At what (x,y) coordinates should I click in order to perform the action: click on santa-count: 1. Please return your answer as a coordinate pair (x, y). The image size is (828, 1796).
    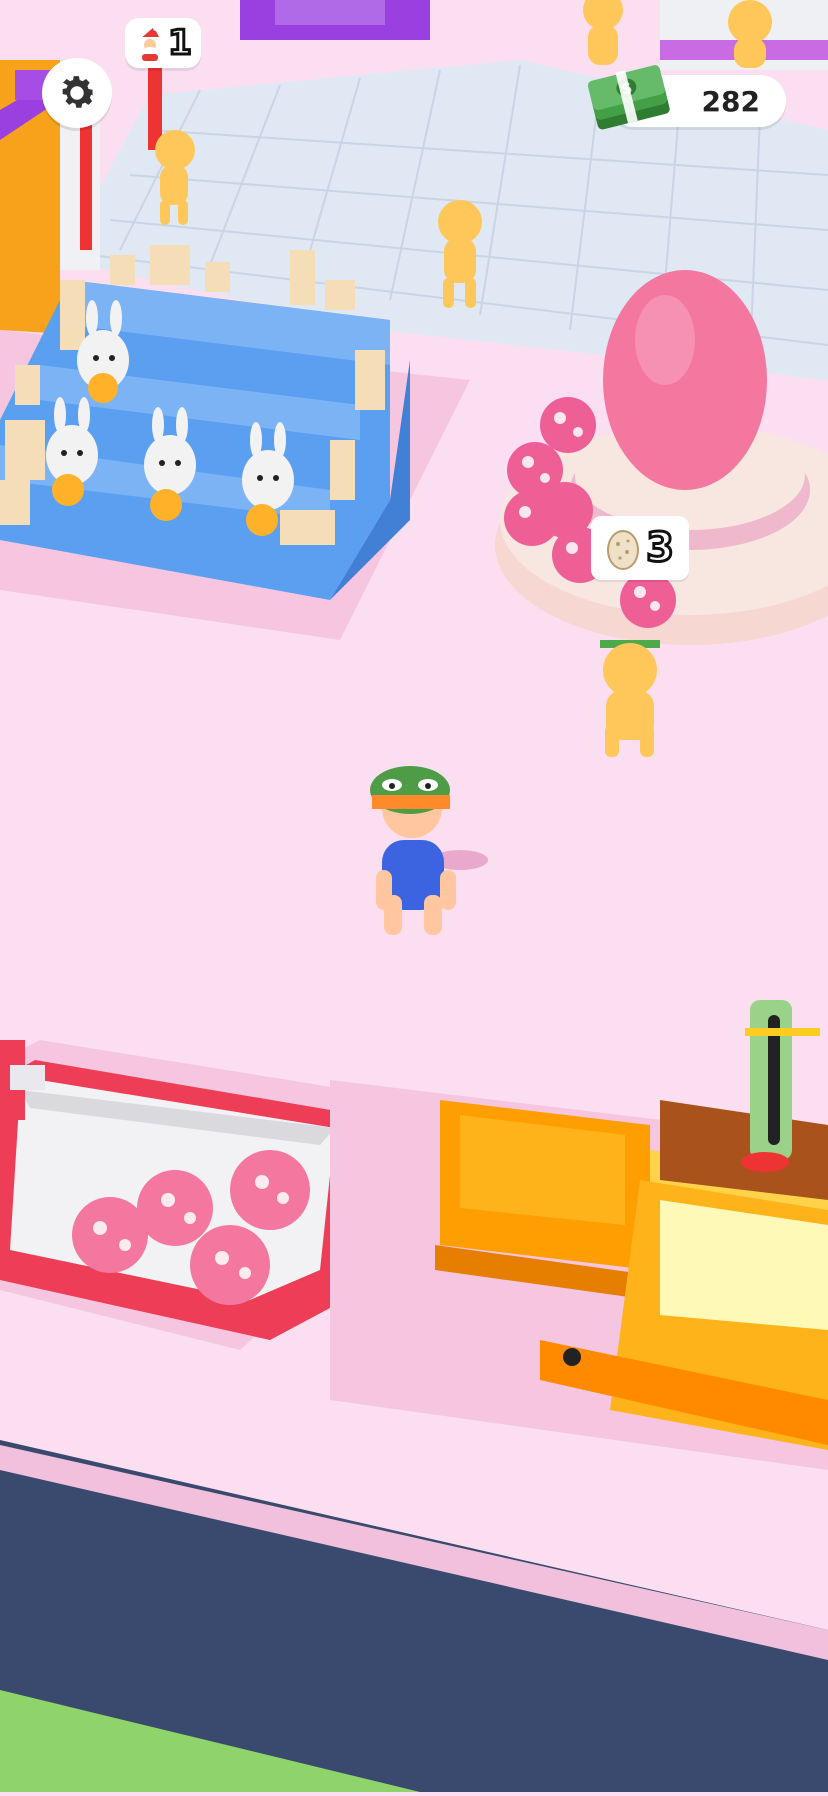
    Looking at the image, I should click on (180, 43).